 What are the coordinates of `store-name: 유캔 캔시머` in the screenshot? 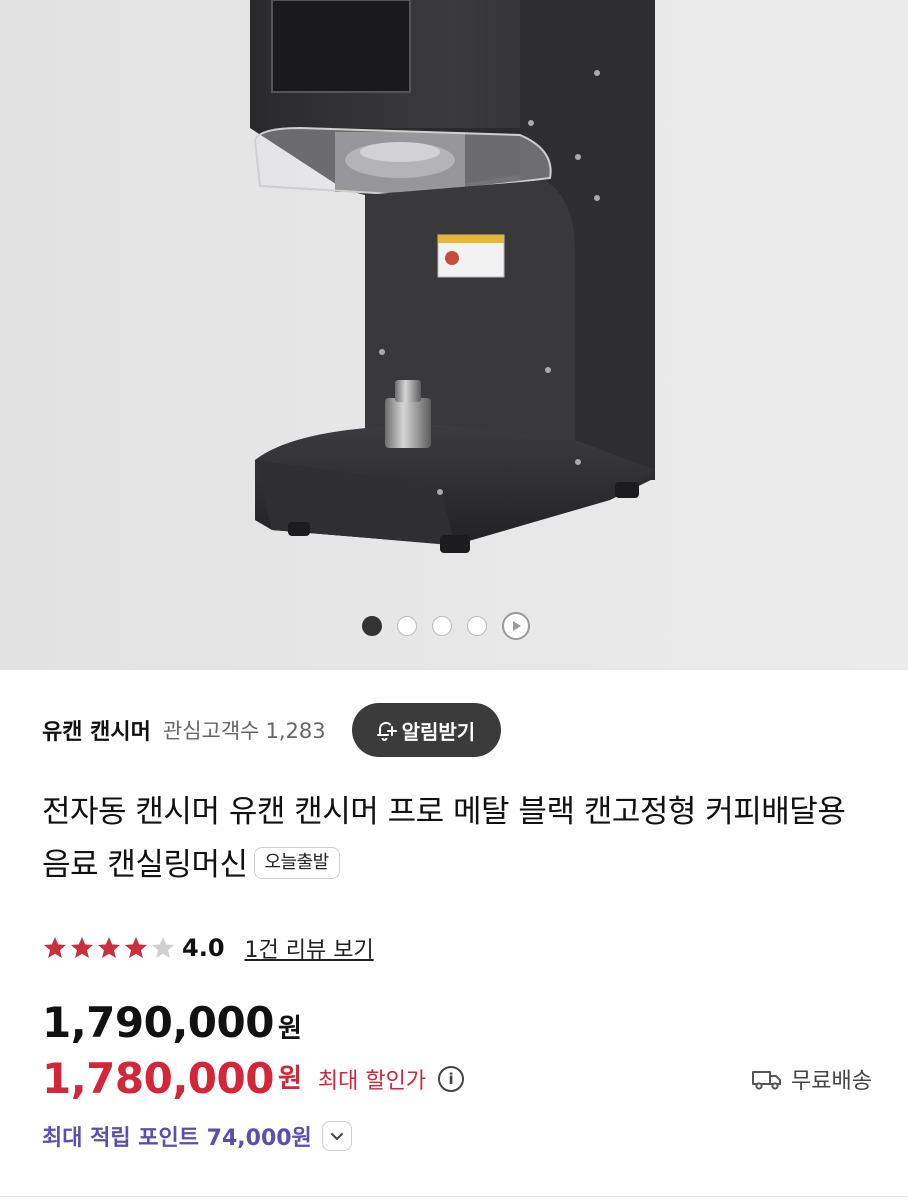 It's located at (96, 730).